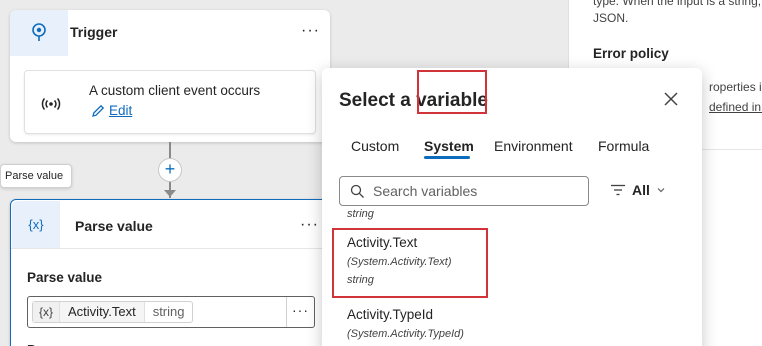 The image size is (762, 346). I want to click on variable-chip: {x} Activity.Text string, so click(113, 312).